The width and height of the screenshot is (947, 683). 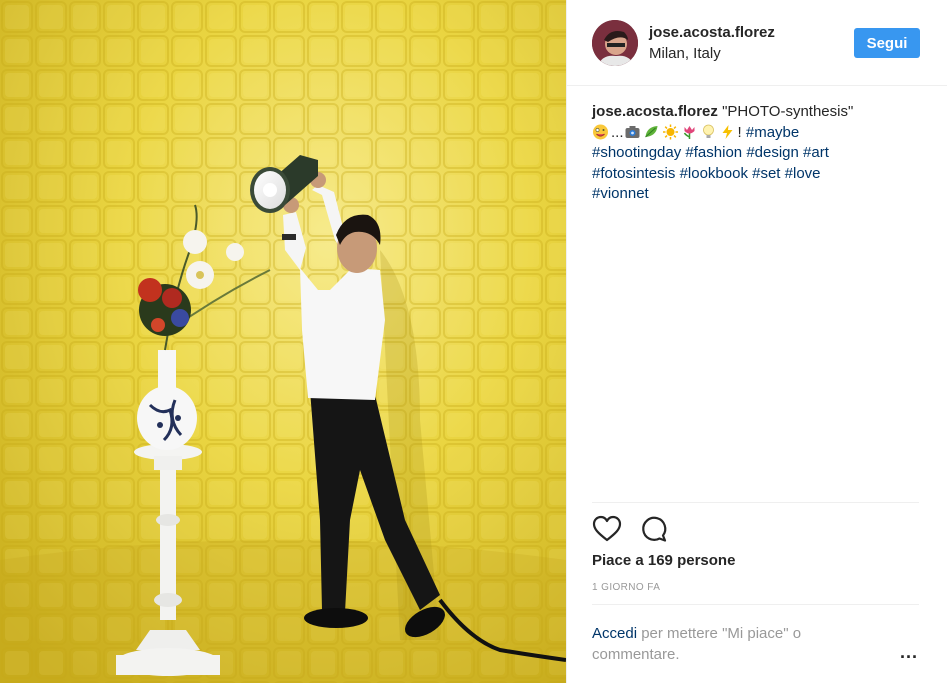 I want to click on likes-count: Piace a 169 persone, so click(x=663, y=560).